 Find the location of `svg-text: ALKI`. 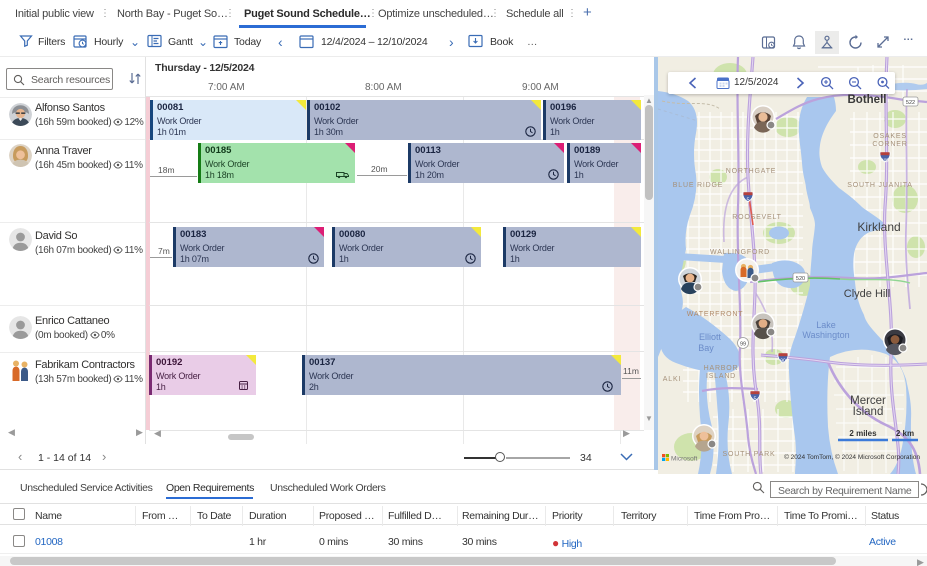

svg-text: ALKI is located at coordinates (672, 379).